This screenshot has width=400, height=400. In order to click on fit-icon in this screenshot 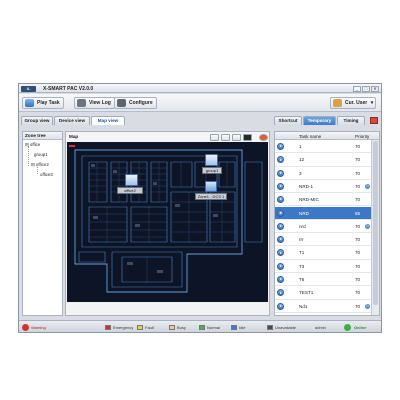, I will do `click(236, 137)`.